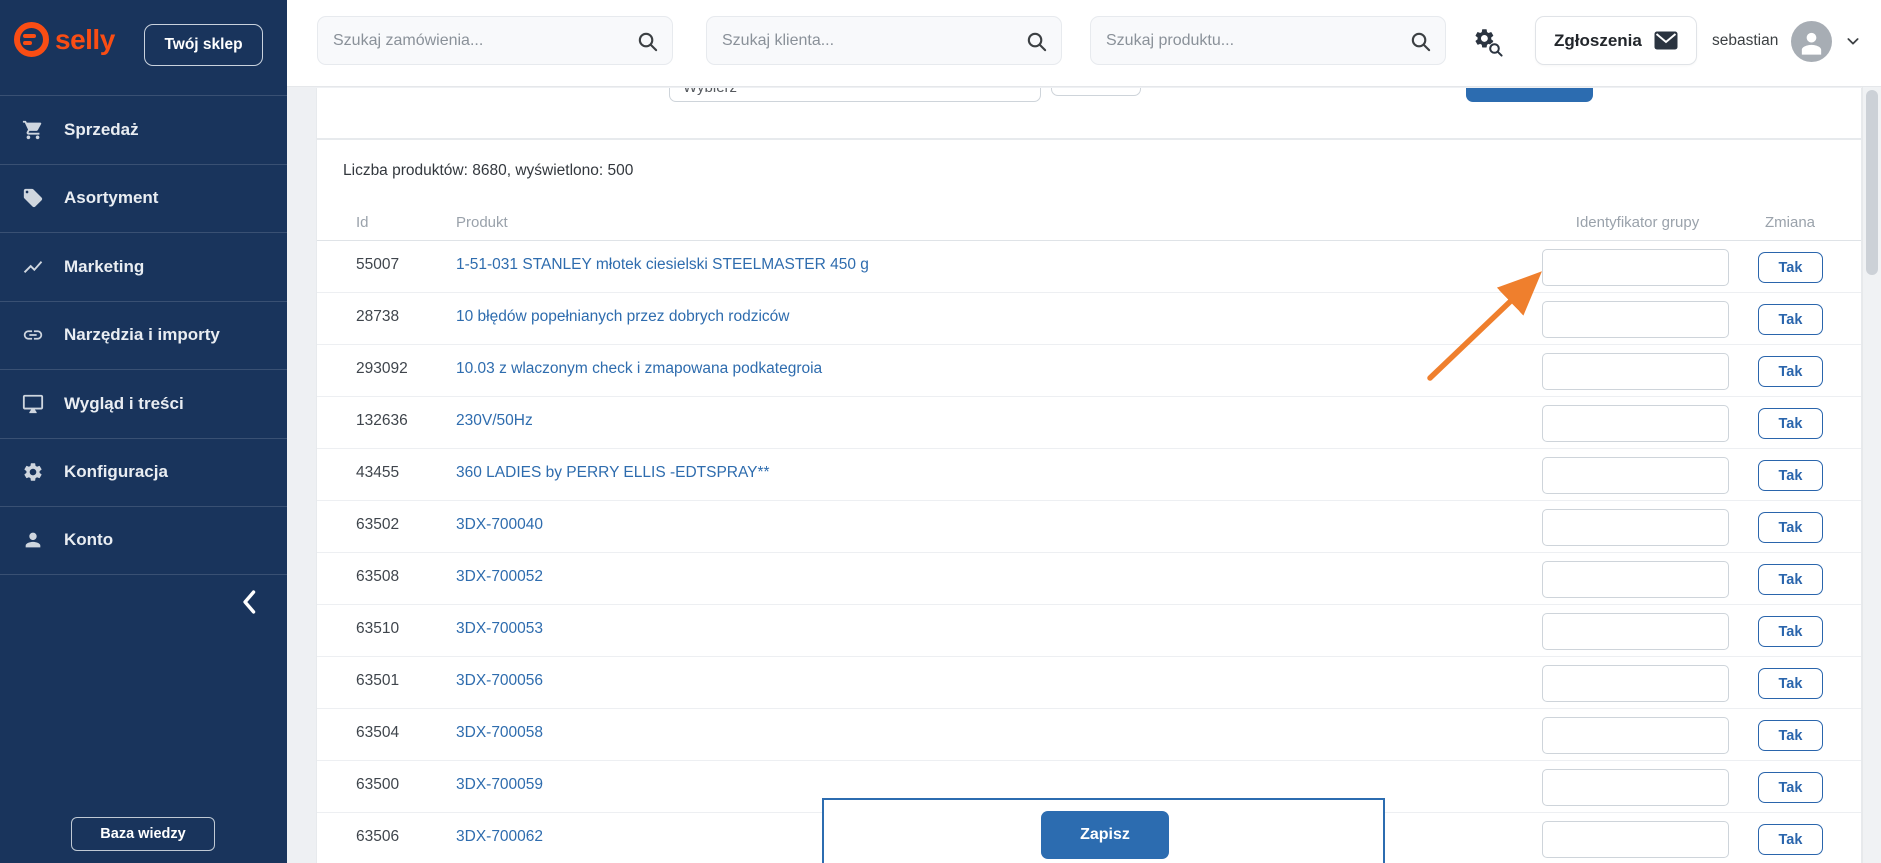 This screenshot has height=863, width=1881. Describe the element at coordinates (143, 198) in the screenshot. I see `sidebar-item-asortyment: Asortyment` at that location.